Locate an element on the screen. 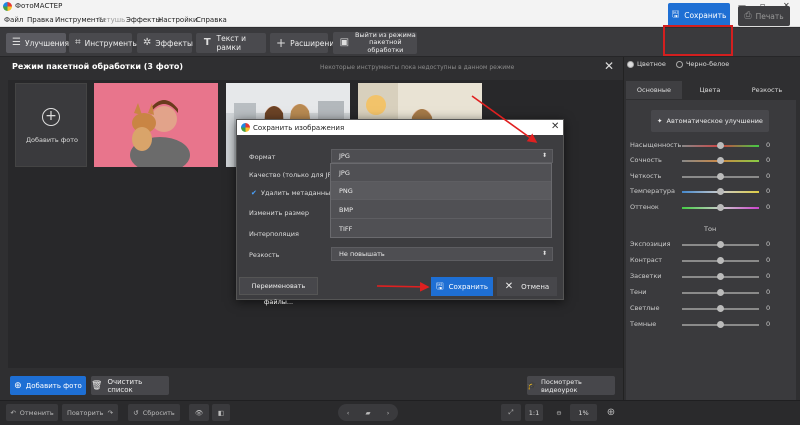 This screenshot has height=425, width=800. slider-tint: Оттенок 0 is located at coordinates (700, 207).